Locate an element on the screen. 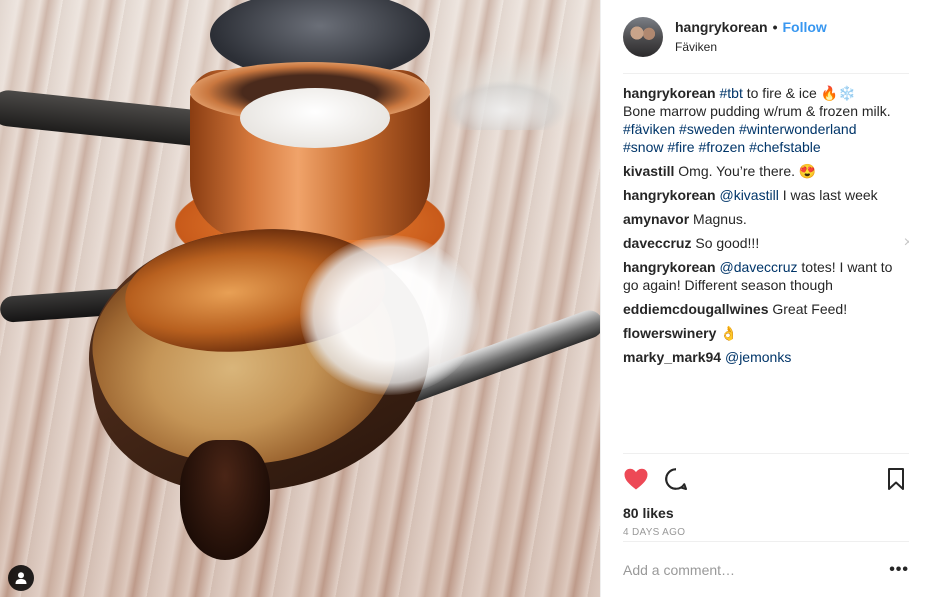 This screenshot has height=597, width=933. bookmark-icon is located at coordinates (896, 479).